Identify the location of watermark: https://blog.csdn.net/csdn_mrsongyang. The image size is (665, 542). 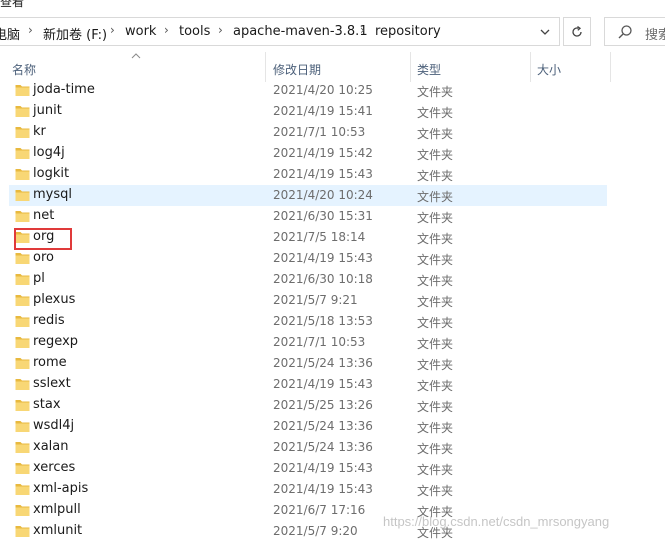
(496, 521).